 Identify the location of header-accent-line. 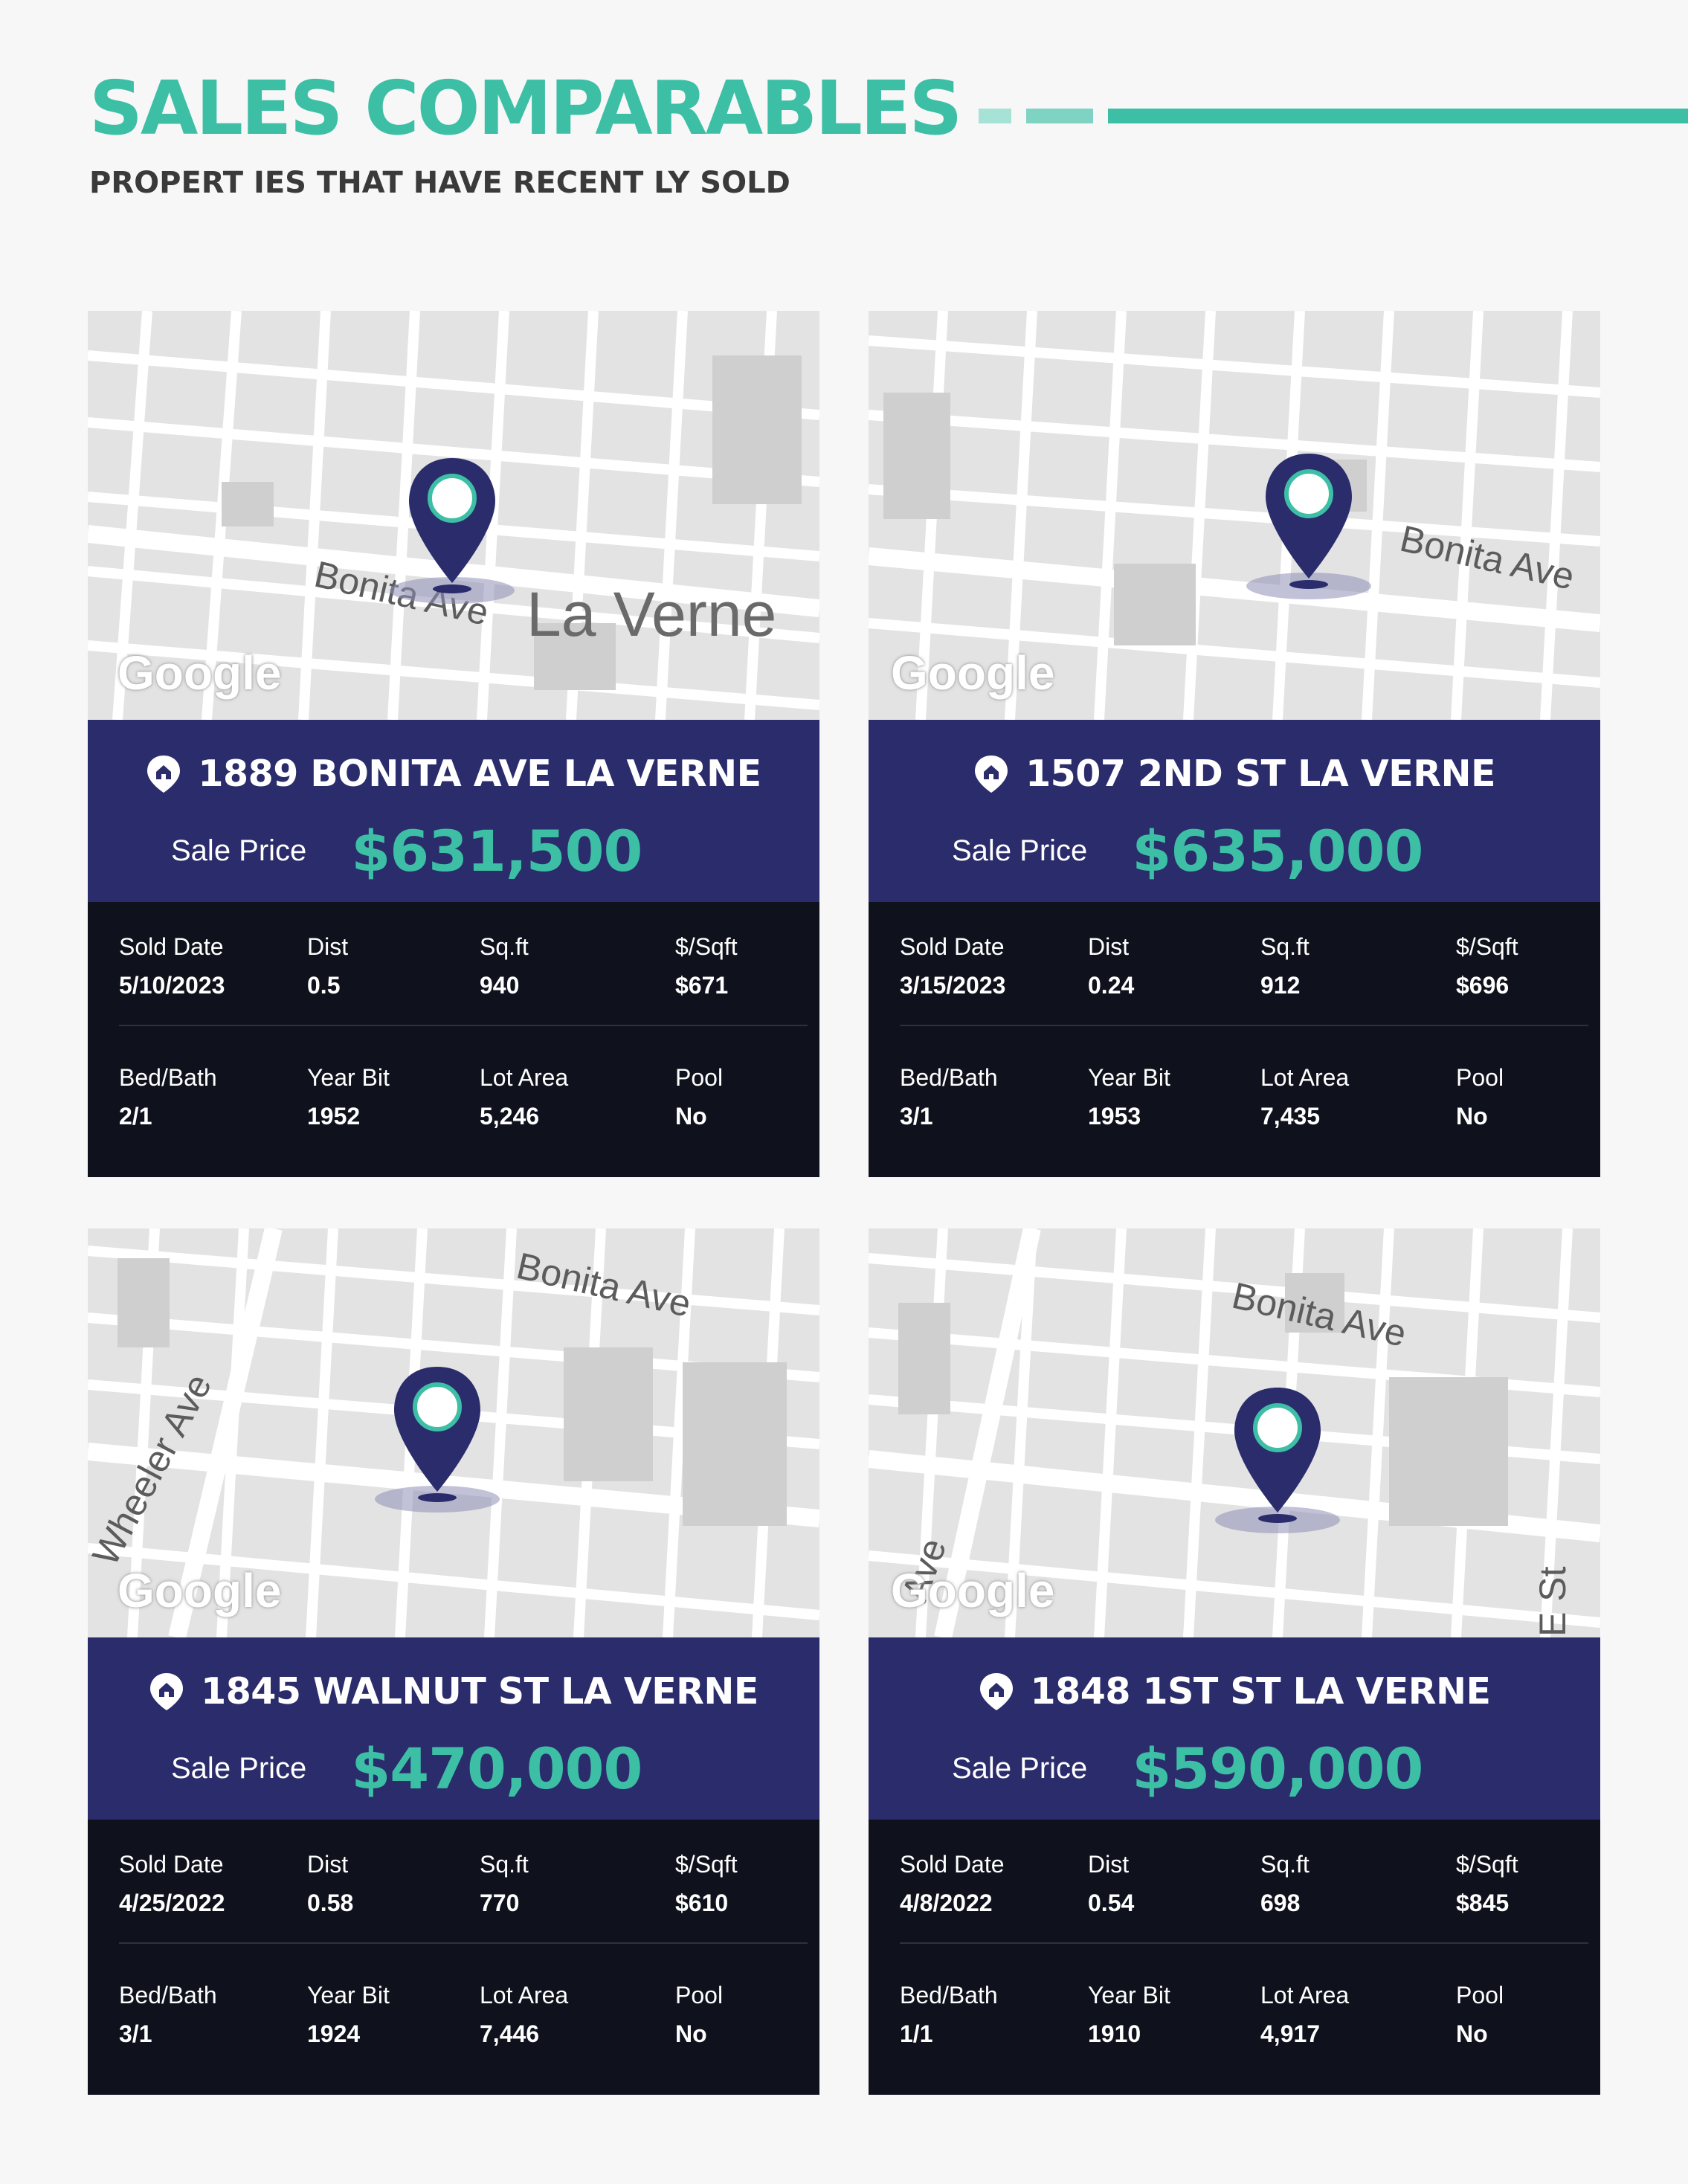
(1398, 116).